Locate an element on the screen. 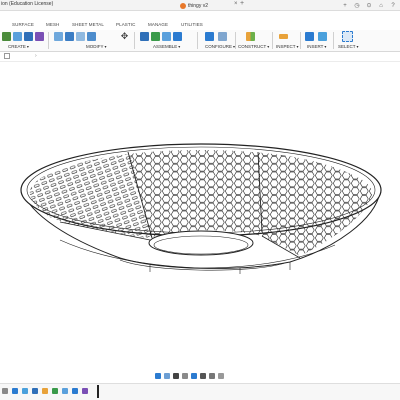  zoom-icon is located at coordinates (185, 376).